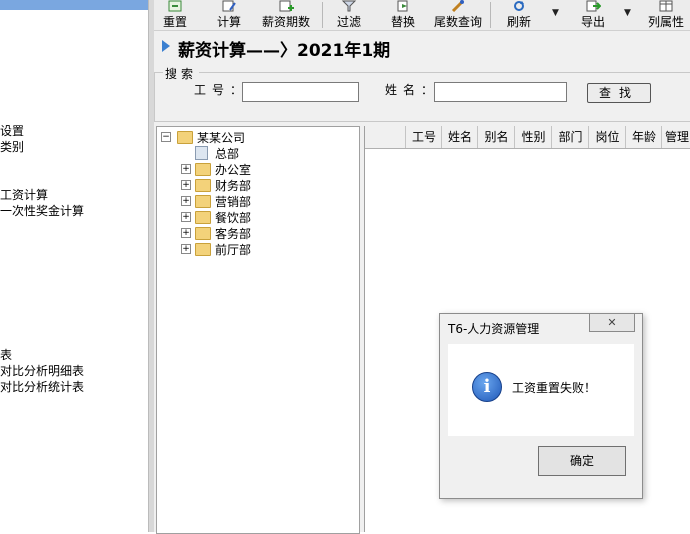 This screenshot has width=690, height=534. What do you see at coordinates (422, 15) in the screenshot?
I see `toolbar: 重置 计算 薪资期数 过滤 替换 尾数查询 刷新 ▼ 导出 ▼ 列属性` at bounding box center [422, 15].